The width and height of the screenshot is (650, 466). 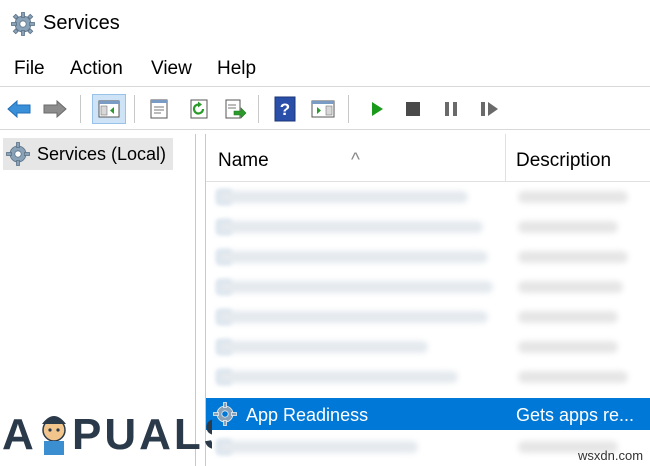 I want to click on pause-service-button, so click(x=451, y=109).